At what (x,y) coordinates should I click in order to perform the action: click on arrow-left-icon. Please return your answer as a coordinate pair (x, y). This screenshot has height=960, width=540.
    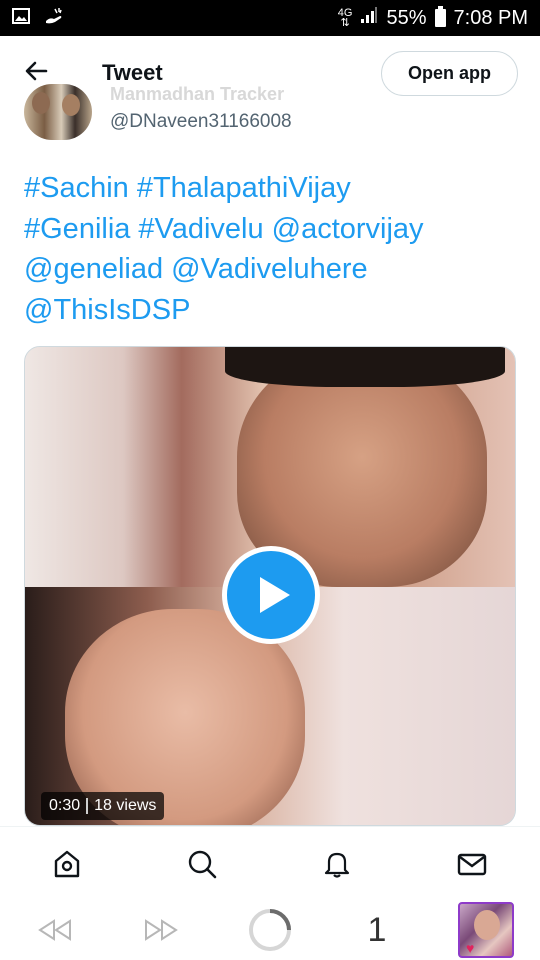
    Looking at the image, I should click on (37, 71).